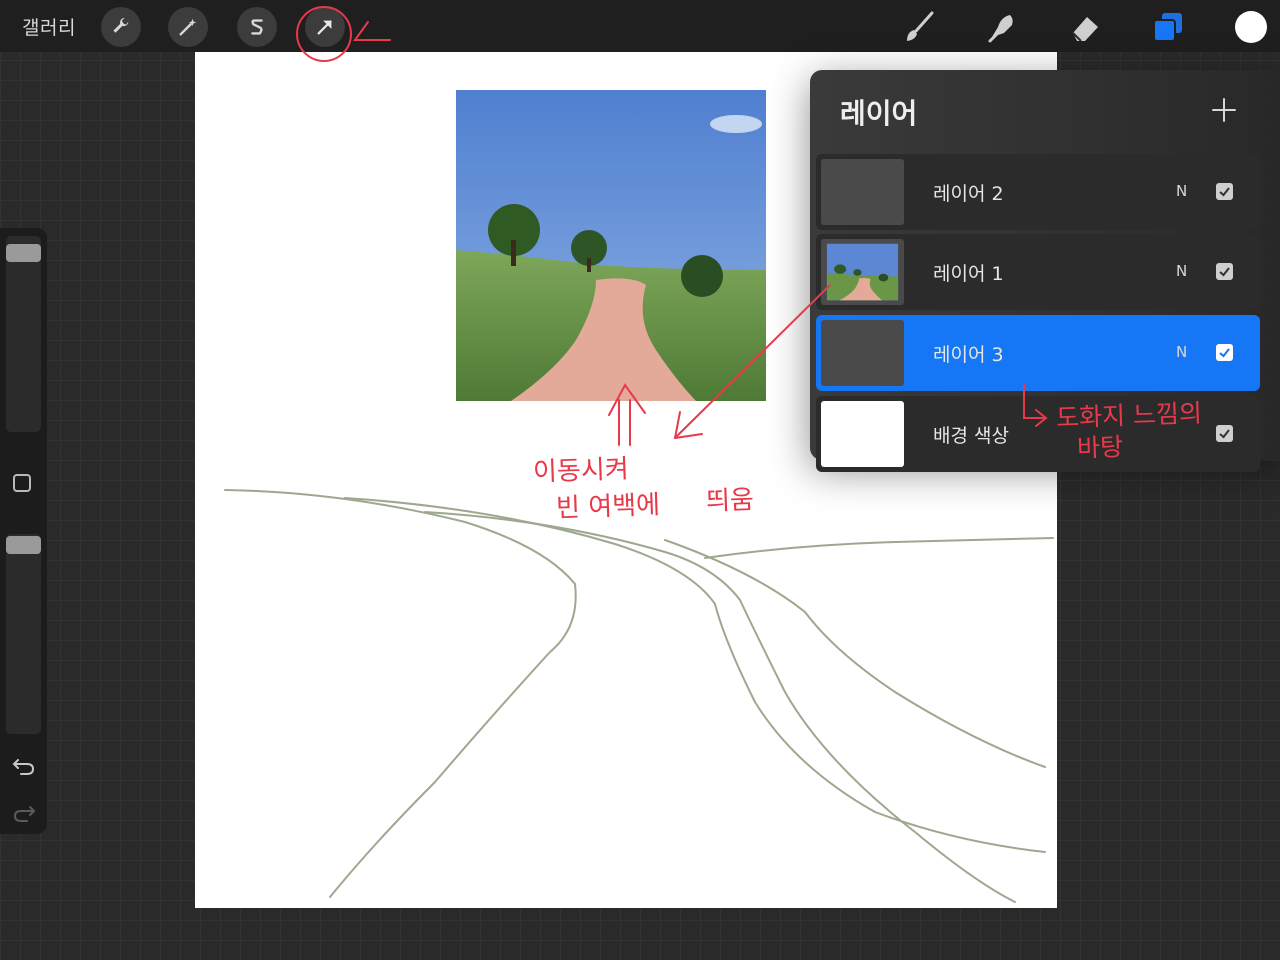 The width and height of the screenshot is (1280, 960). What do you see at coordinates (23, 634) in the screenshot?
I see `opacity-slider` at bounding box center [23, 634].